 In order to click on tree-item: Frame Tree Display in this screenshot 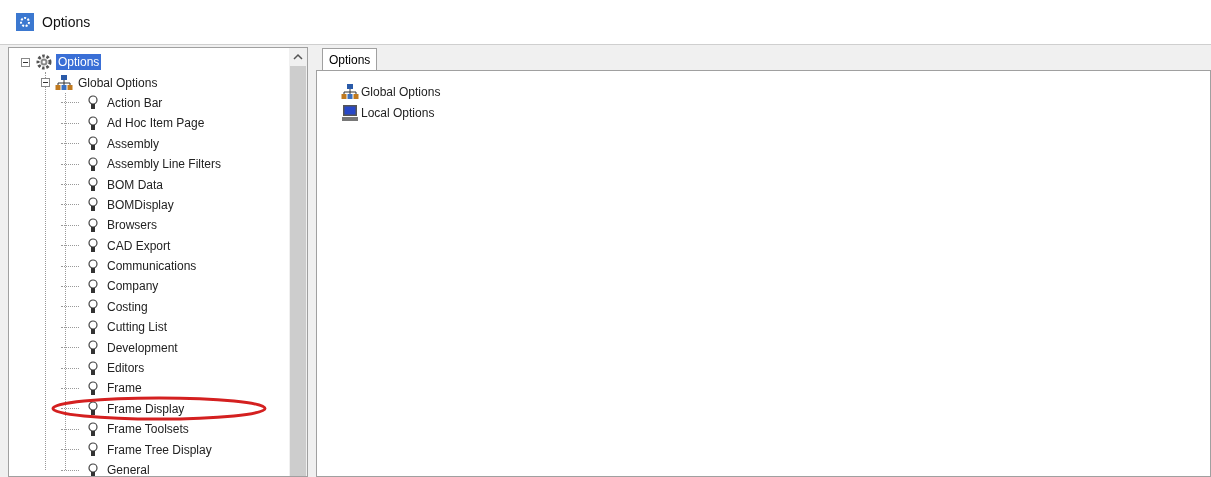, I will do `click(159, 449)`.